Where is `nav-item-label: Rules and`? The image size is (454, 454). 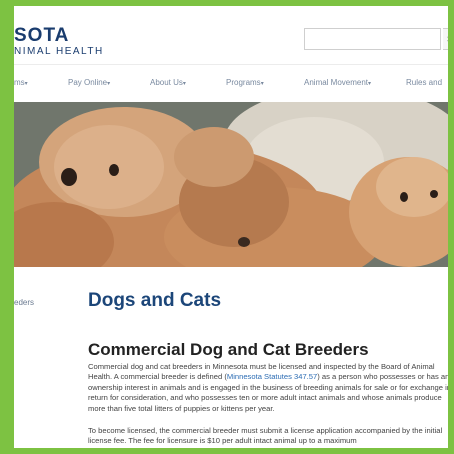 nav-item-label: Rules and is located at coordinates (424, 82).